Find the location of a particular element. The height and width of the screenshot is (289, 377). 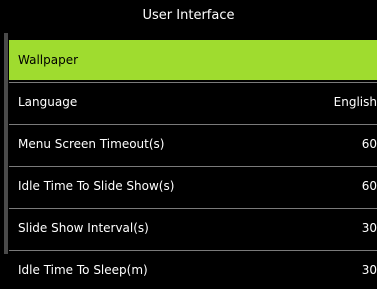

menu-item-language: Language English is located at coordinates (193, 102).